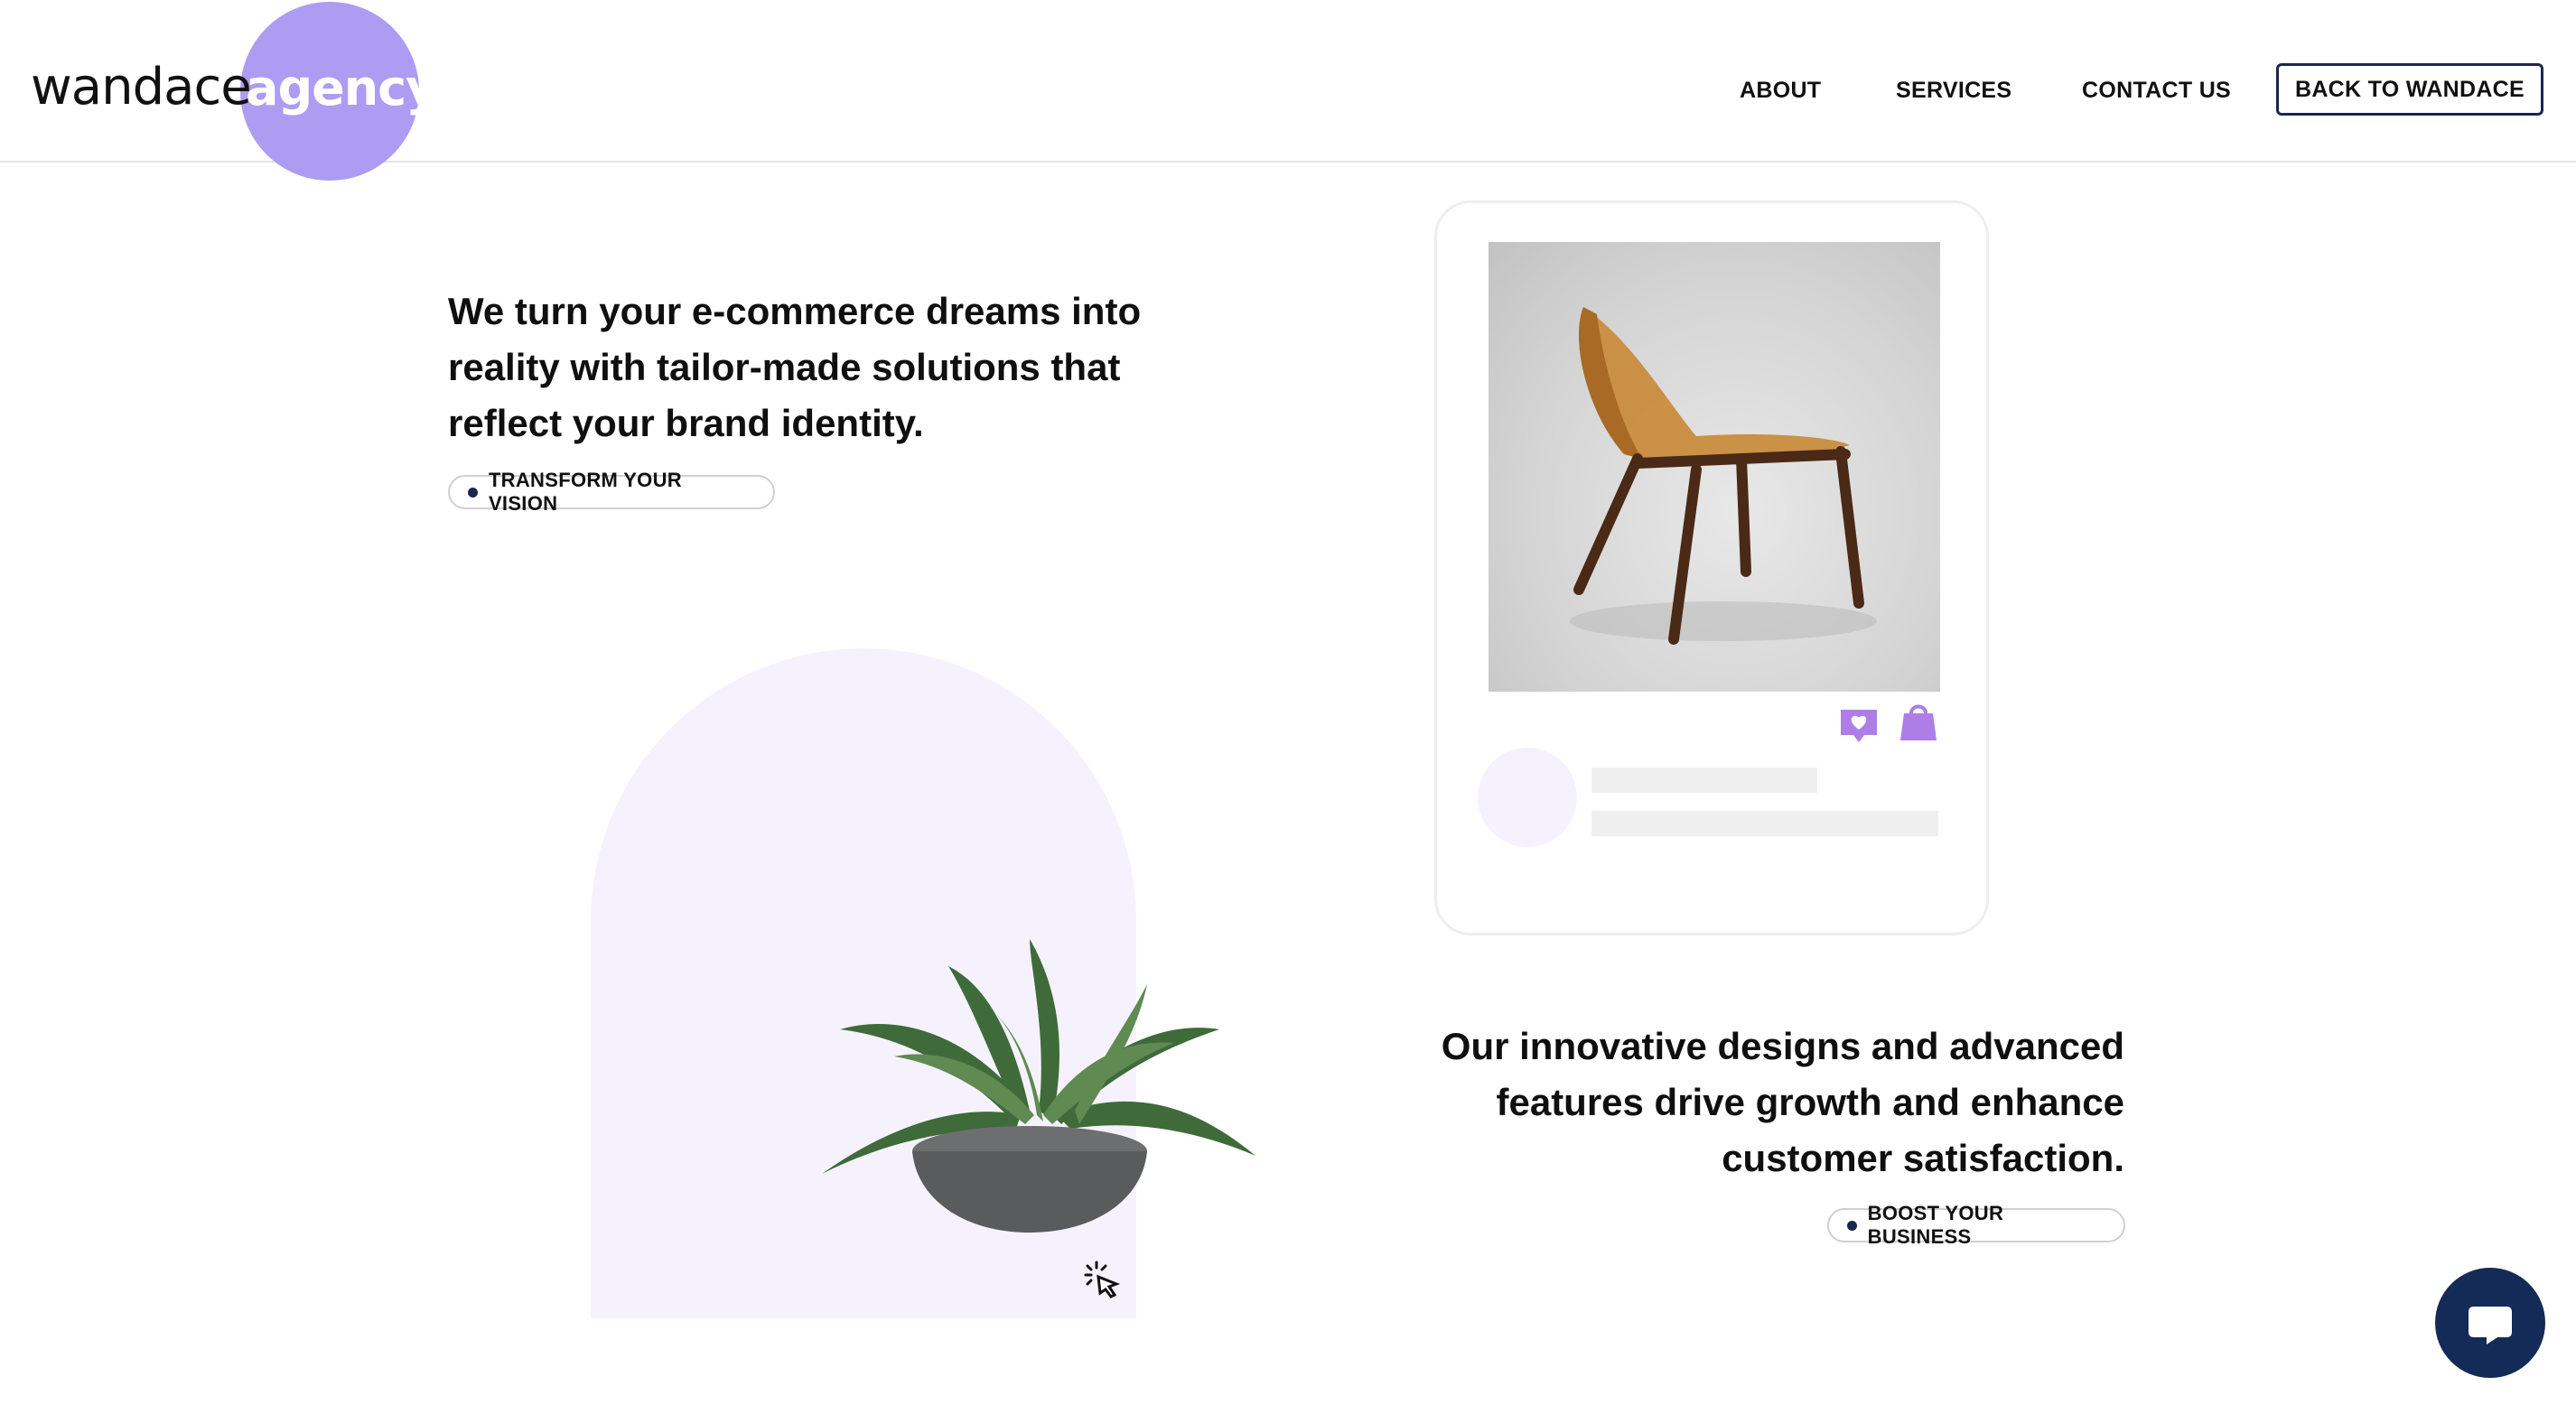  What do you see at coordinates (341, 88) in the screenshot?
I see `logo-badge-text: agency` at bounding box center [341, 88].